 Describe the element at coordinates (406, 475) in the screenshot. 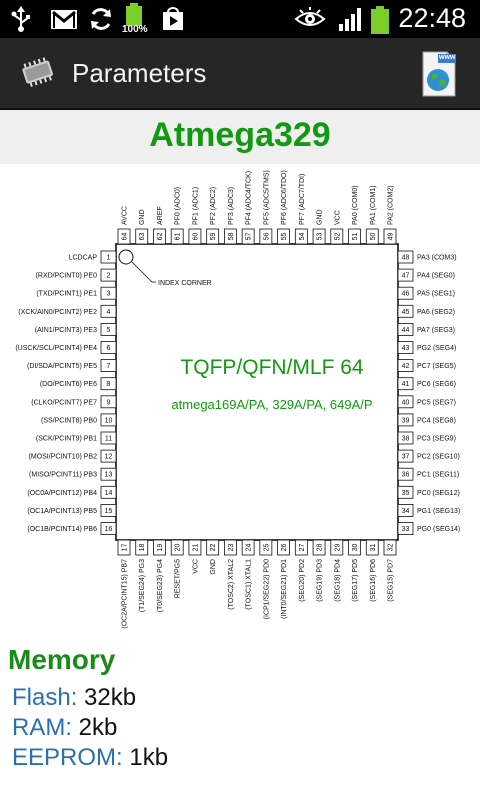

I see `pin-number: 36` at that location.